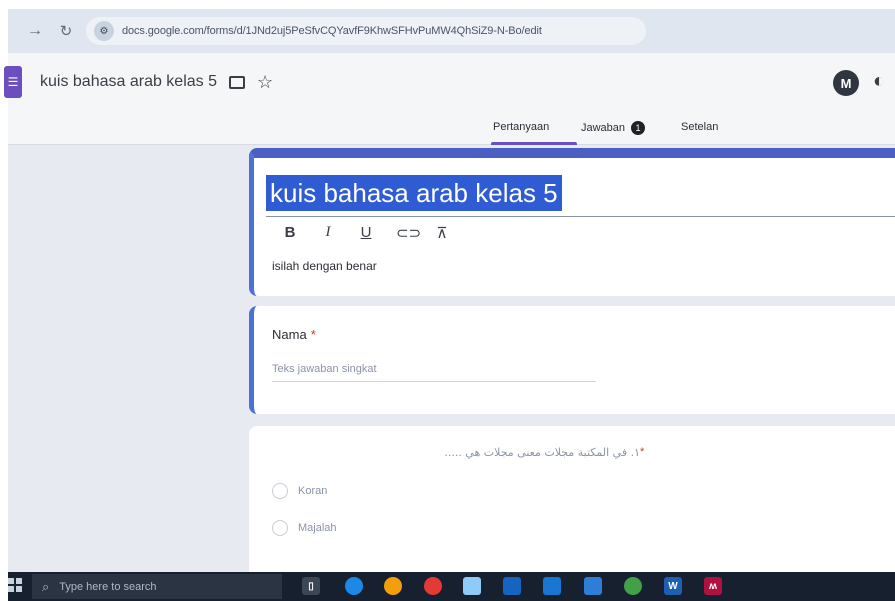 This screenshot has height=601, width=895. What do you see at coordinates (713, 586) in the screenshot?
I see `access-icon: ʍ` at bounding box center [713, 586].